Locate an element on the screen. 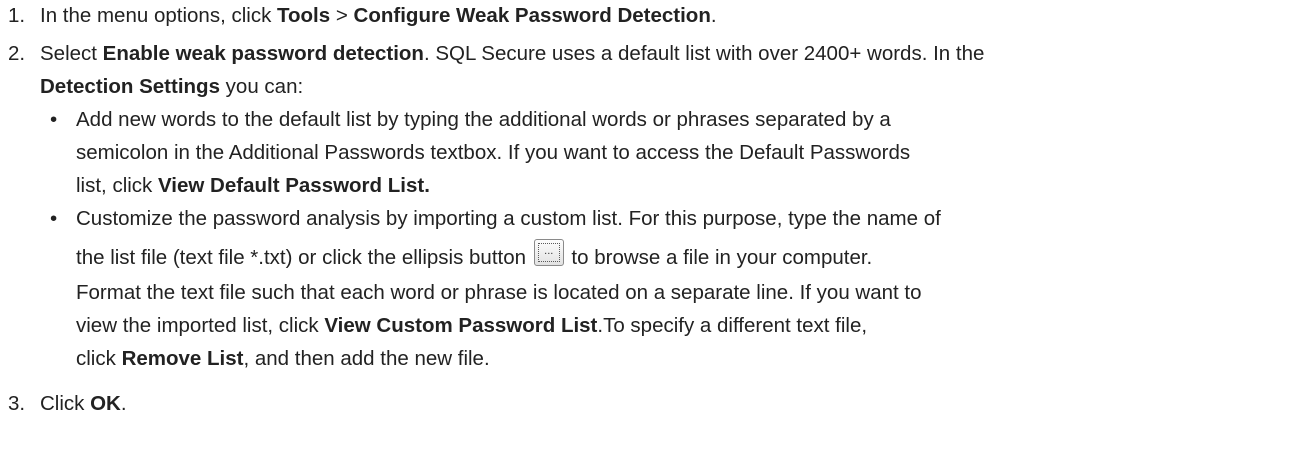 The image size is (1309, 473). button-ok-label: OK is located at coordinates (105, 403).